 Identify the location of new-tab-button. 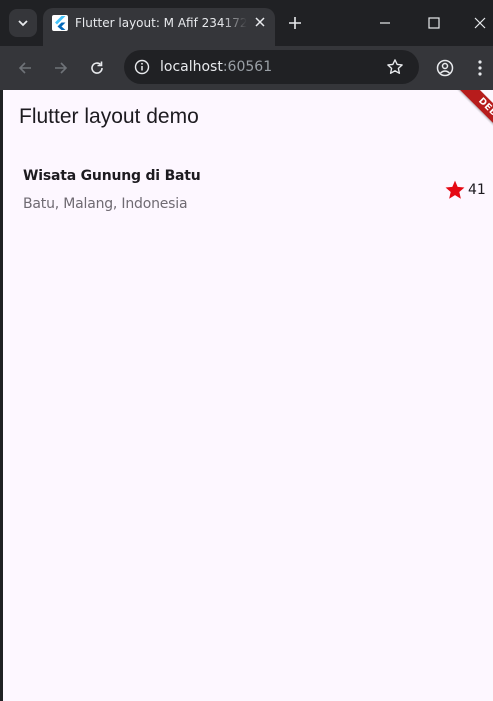
(295, 23).